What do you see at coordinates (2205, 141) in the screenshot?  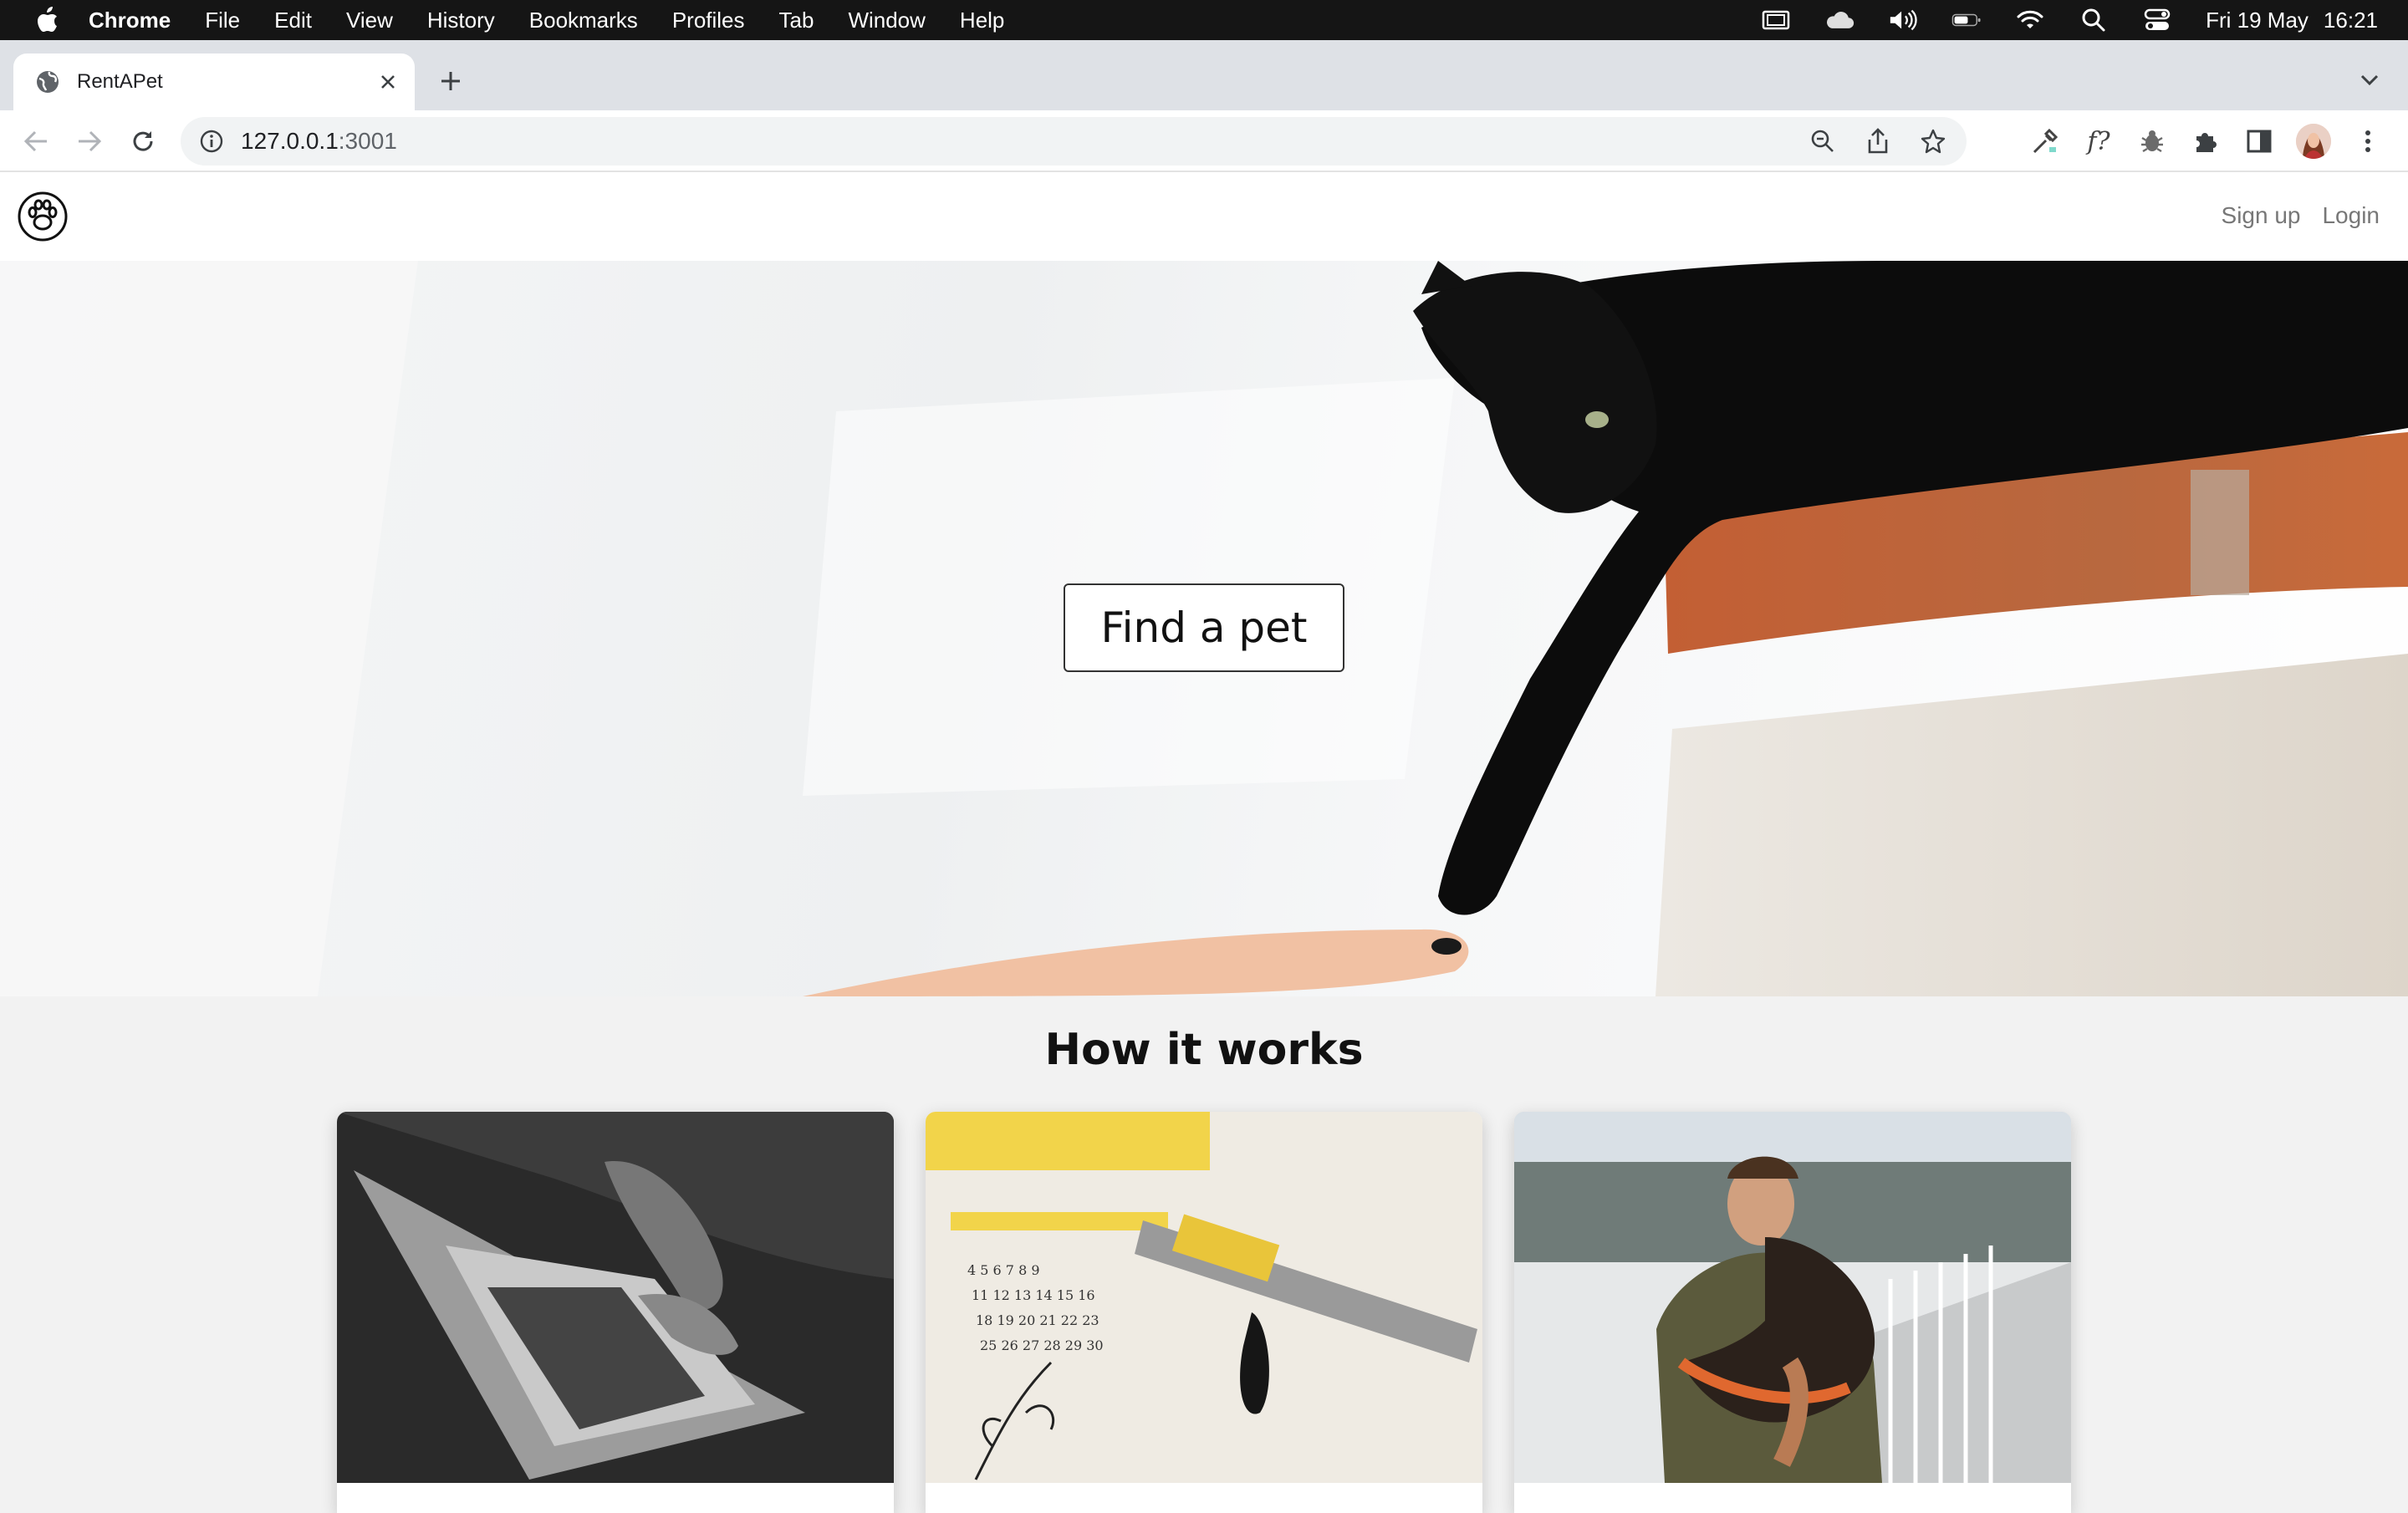 I see `extensions-puzzle-icon` at bounding box center [2205, 141].